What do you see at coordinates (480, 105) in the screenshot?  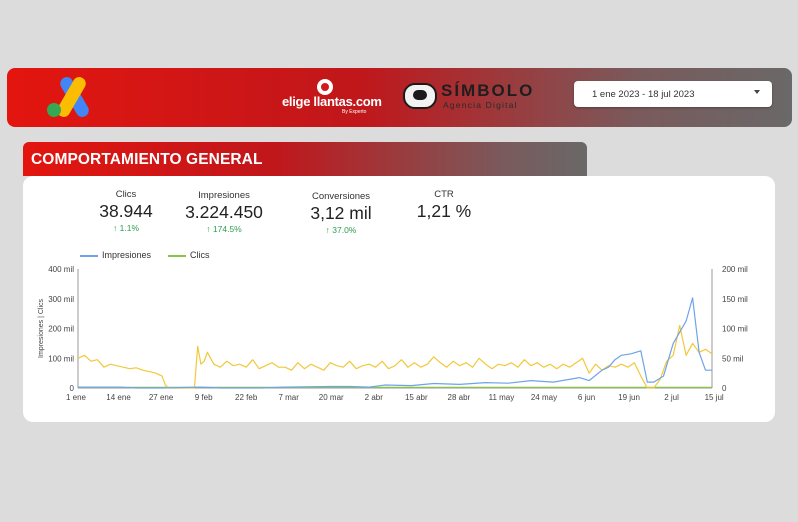 I see `simbolo-tagline: Agencia Digital` at bounding box center [480, 105].